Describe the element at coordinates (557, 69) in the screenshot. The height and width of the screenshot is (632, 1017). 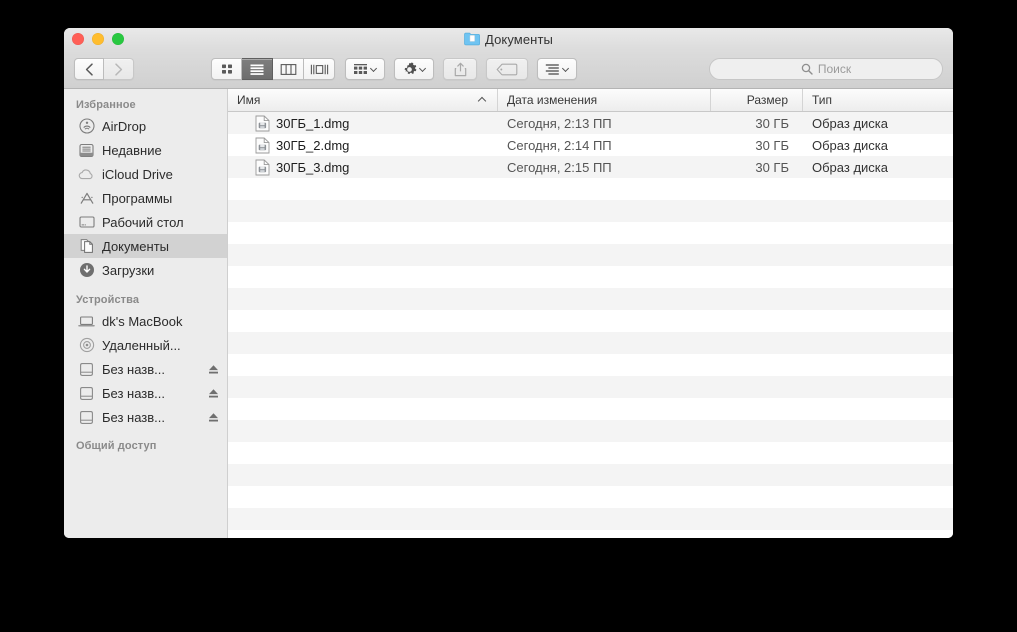
I see `list-options-button` at that location.